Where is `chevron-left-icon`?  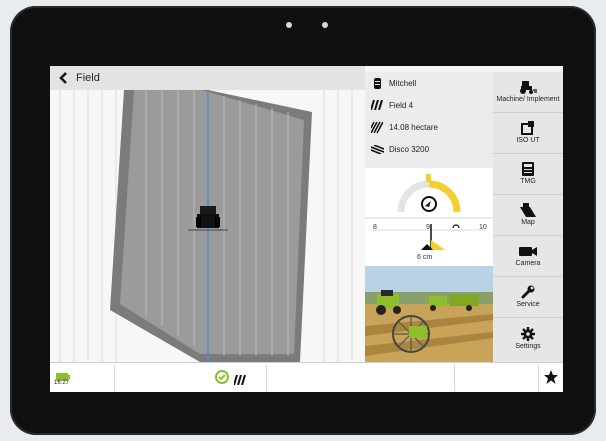
chevron-left-icon is located at coordinates (63, 78).